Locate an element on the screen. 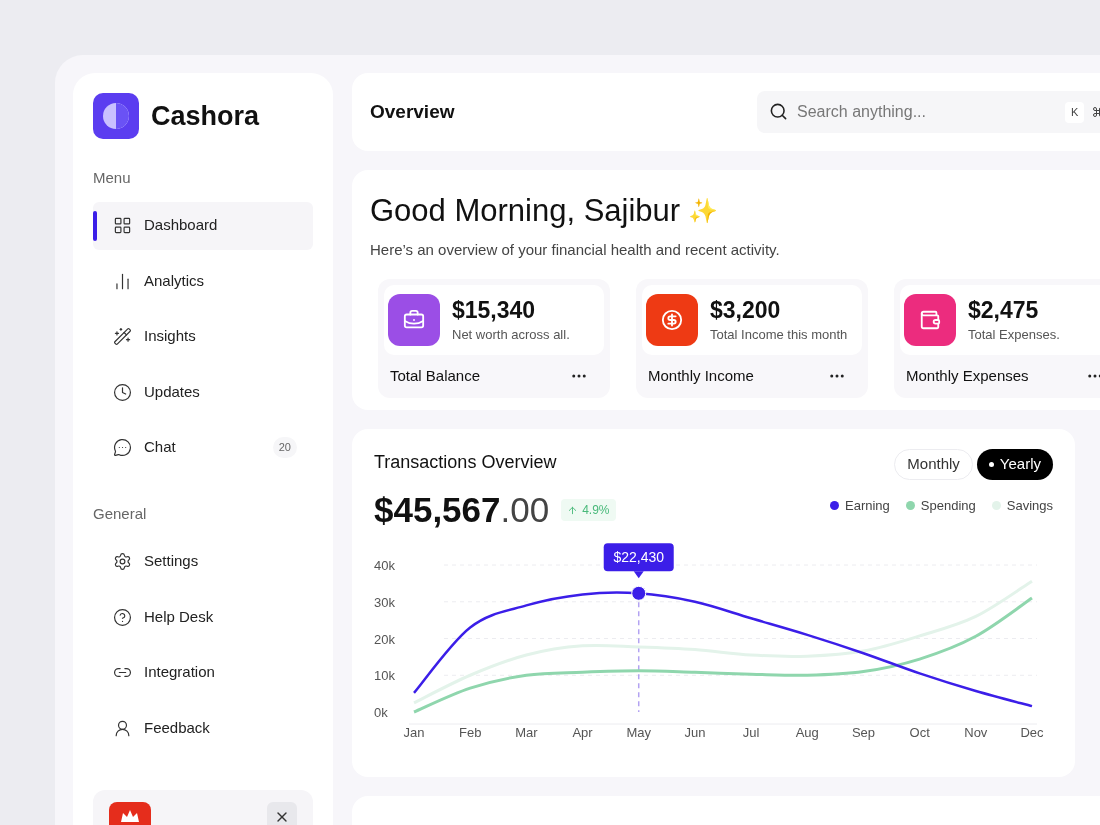  section-title: General is located at coordinates (120, 514).